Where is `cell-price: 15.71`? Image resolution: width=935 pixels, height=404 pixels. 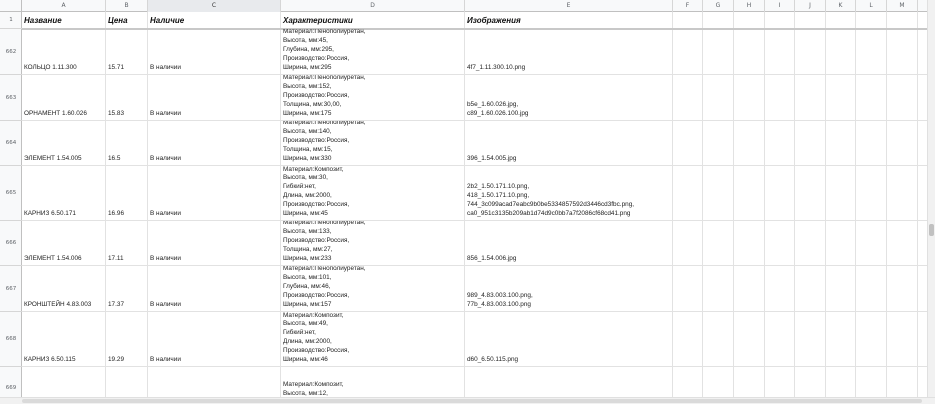
cell-price: 15.71 is located at coordinates (127, 51).